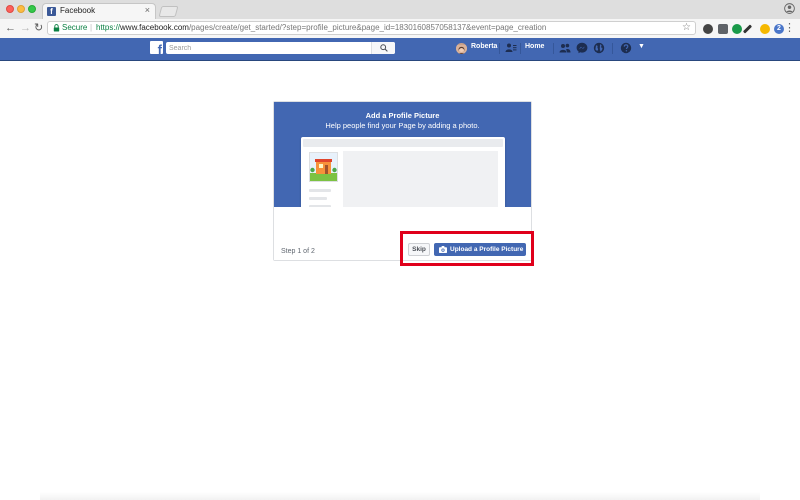  What do you see at coordinates (582, 48) in the screenshot?
I see `messenger-icon` at bounding box center [582, 48].